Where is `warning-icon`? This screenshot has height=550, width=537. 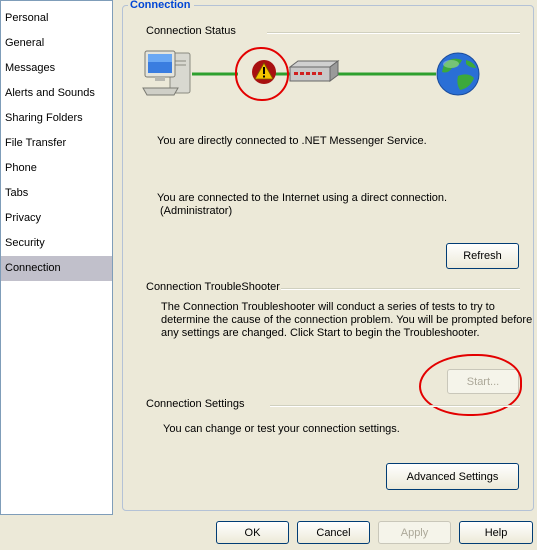 warning-icon is located at coordinates (264, 72).